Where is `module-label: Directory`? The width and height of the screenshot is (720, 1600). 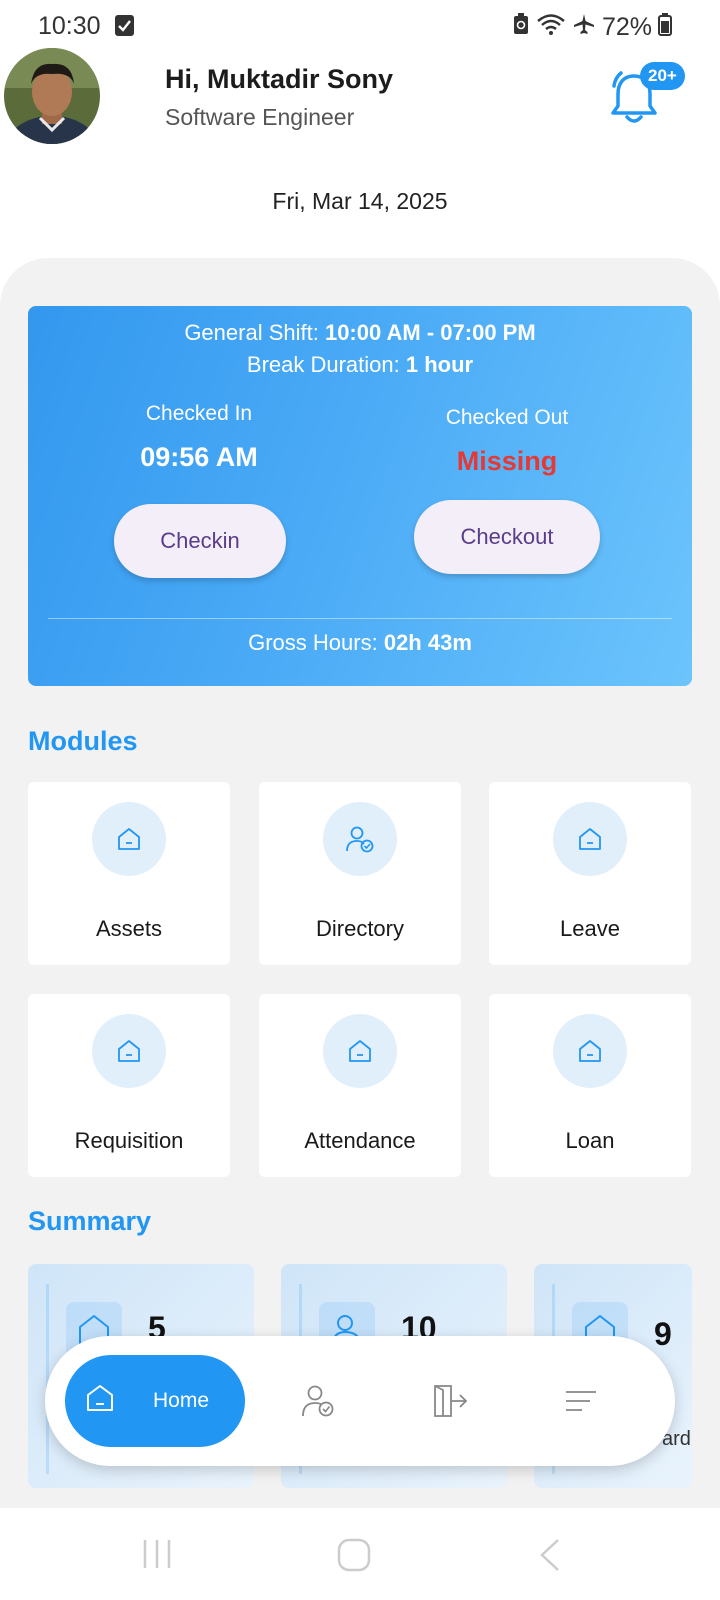 module-label: Directory is located at coordinates (359, 928).